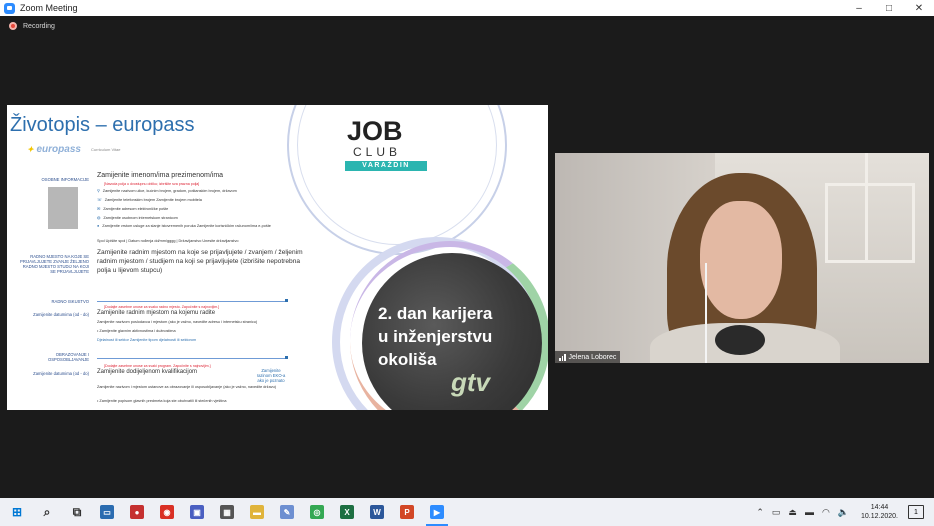  What do you see at coordinates (99, 209) in the screenshot?
I see `email-icon: ✉` at bounding box center [99, 209].